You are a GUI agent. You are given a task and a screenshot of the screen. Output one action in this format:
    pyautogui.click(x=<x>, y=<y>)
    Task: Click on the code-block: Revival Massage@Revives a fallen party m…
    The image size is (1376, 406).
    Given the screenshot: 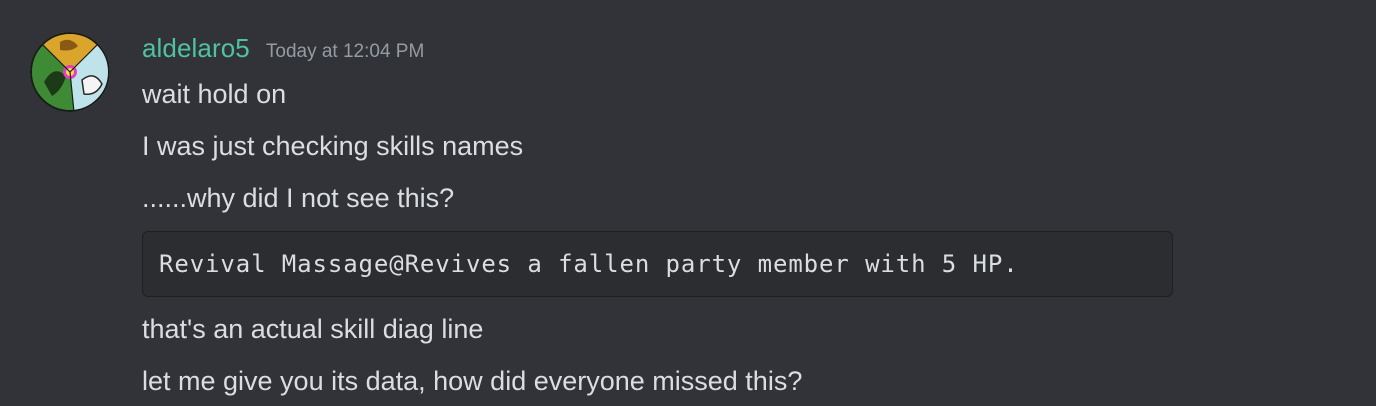 What is the action you would take?
    pyautogui.click(x=657, y=264)
    